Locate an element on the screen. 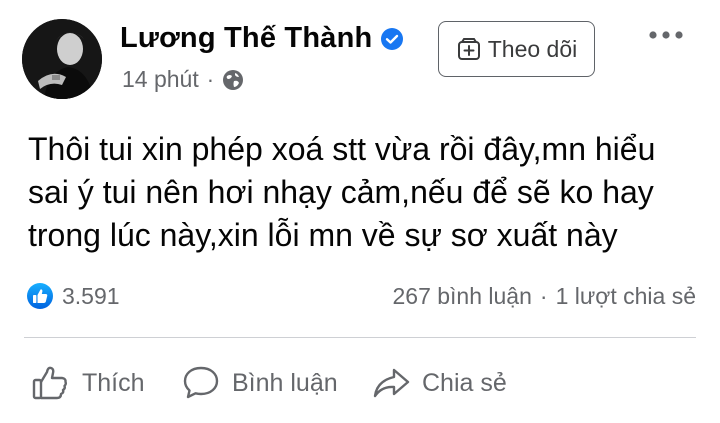 This screenshot has height=423, width=720. follow-button: Theo dõi is located at coordinates (516, 49).